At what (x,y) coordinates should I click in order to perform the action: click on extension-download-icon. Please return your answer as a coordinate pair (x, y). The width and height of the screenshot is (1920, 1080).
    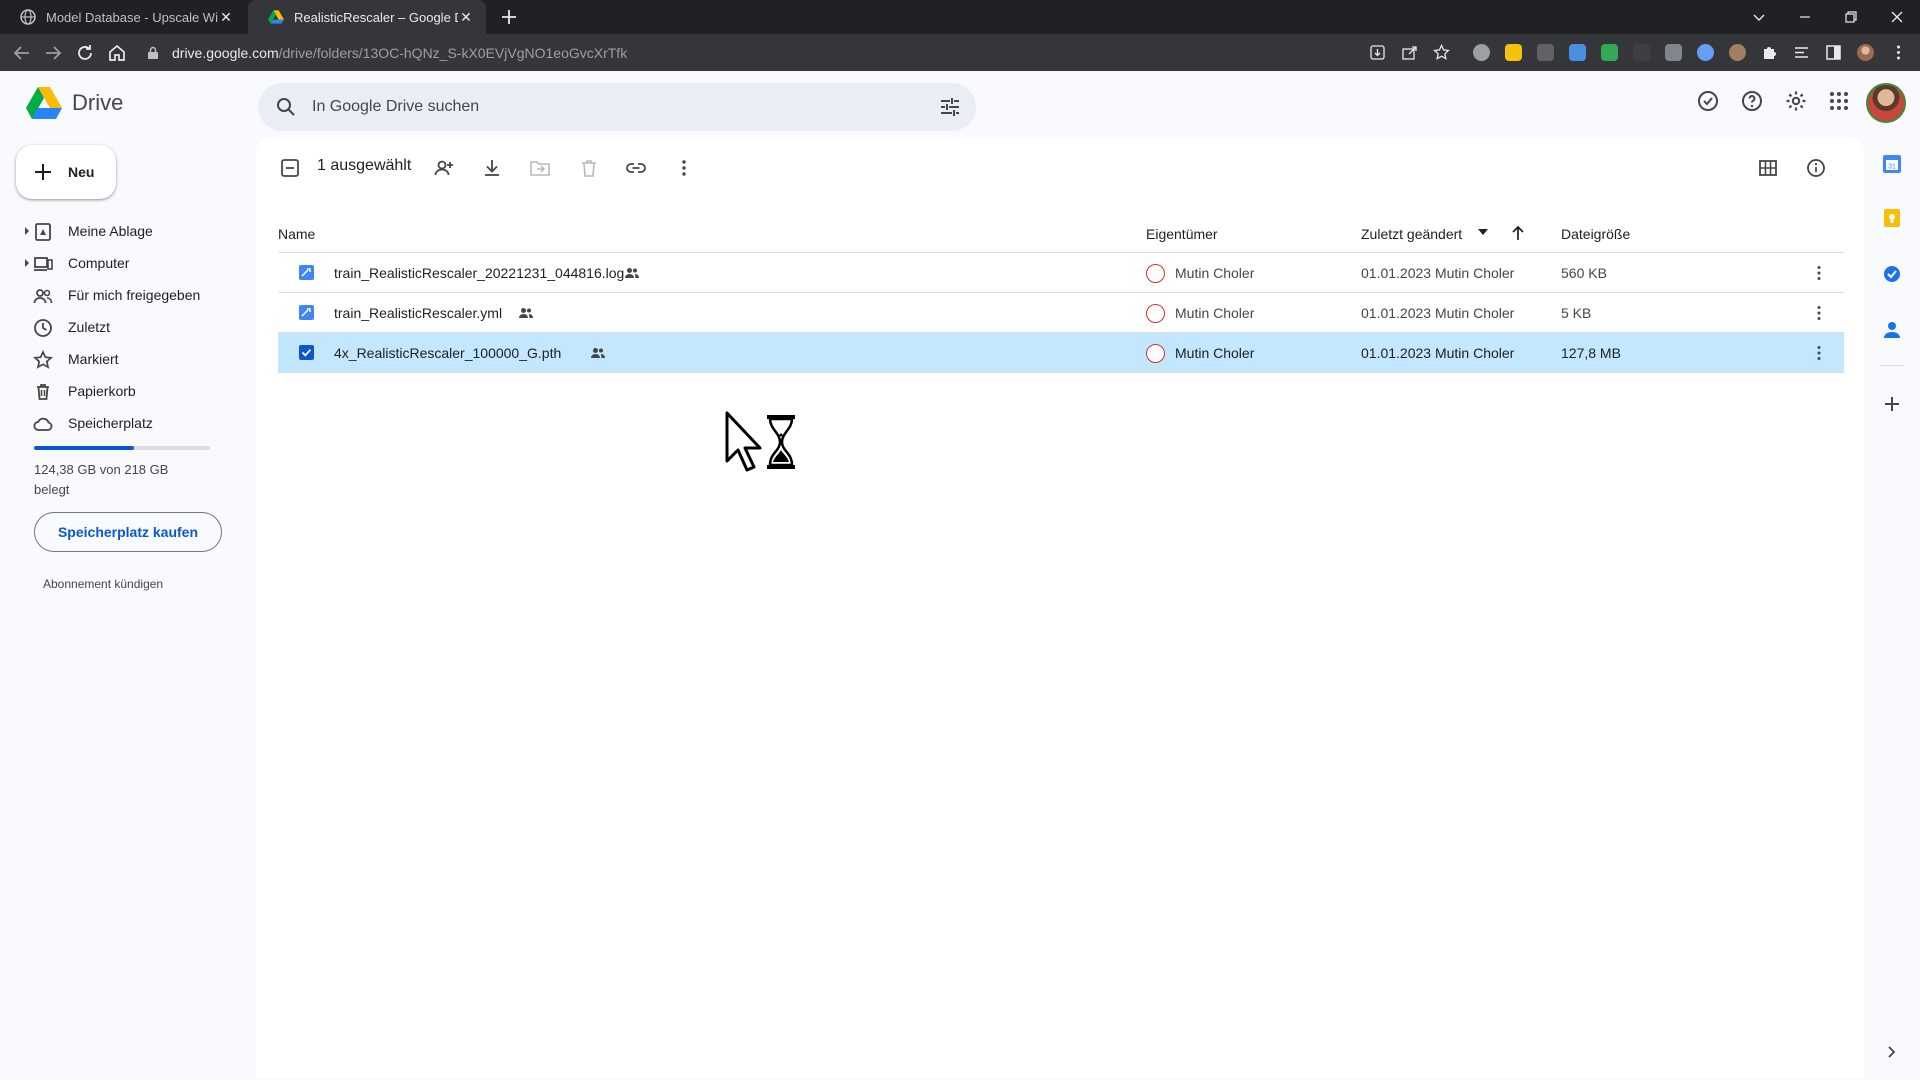
    Looking at the image, I should click on (1609, 52).